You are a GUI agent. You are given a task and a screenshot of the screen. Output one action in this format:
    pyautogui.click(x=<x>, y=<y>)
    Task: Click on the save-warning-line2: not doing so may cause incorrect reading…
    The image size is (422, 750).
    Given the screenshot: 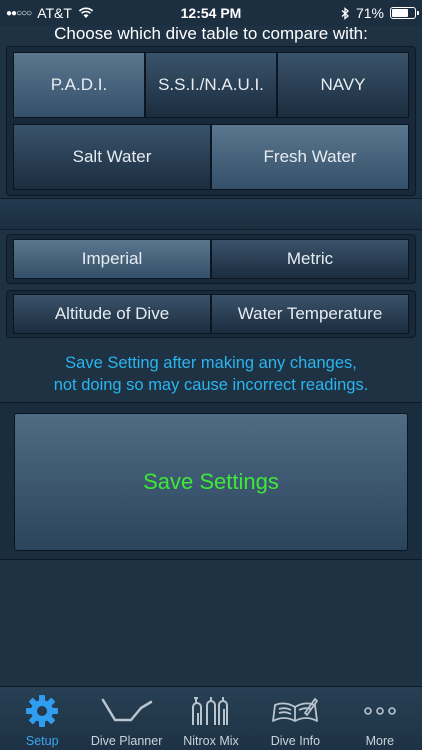 What is the action you would take?
    pyautogui.click(x=211, y=385)
    